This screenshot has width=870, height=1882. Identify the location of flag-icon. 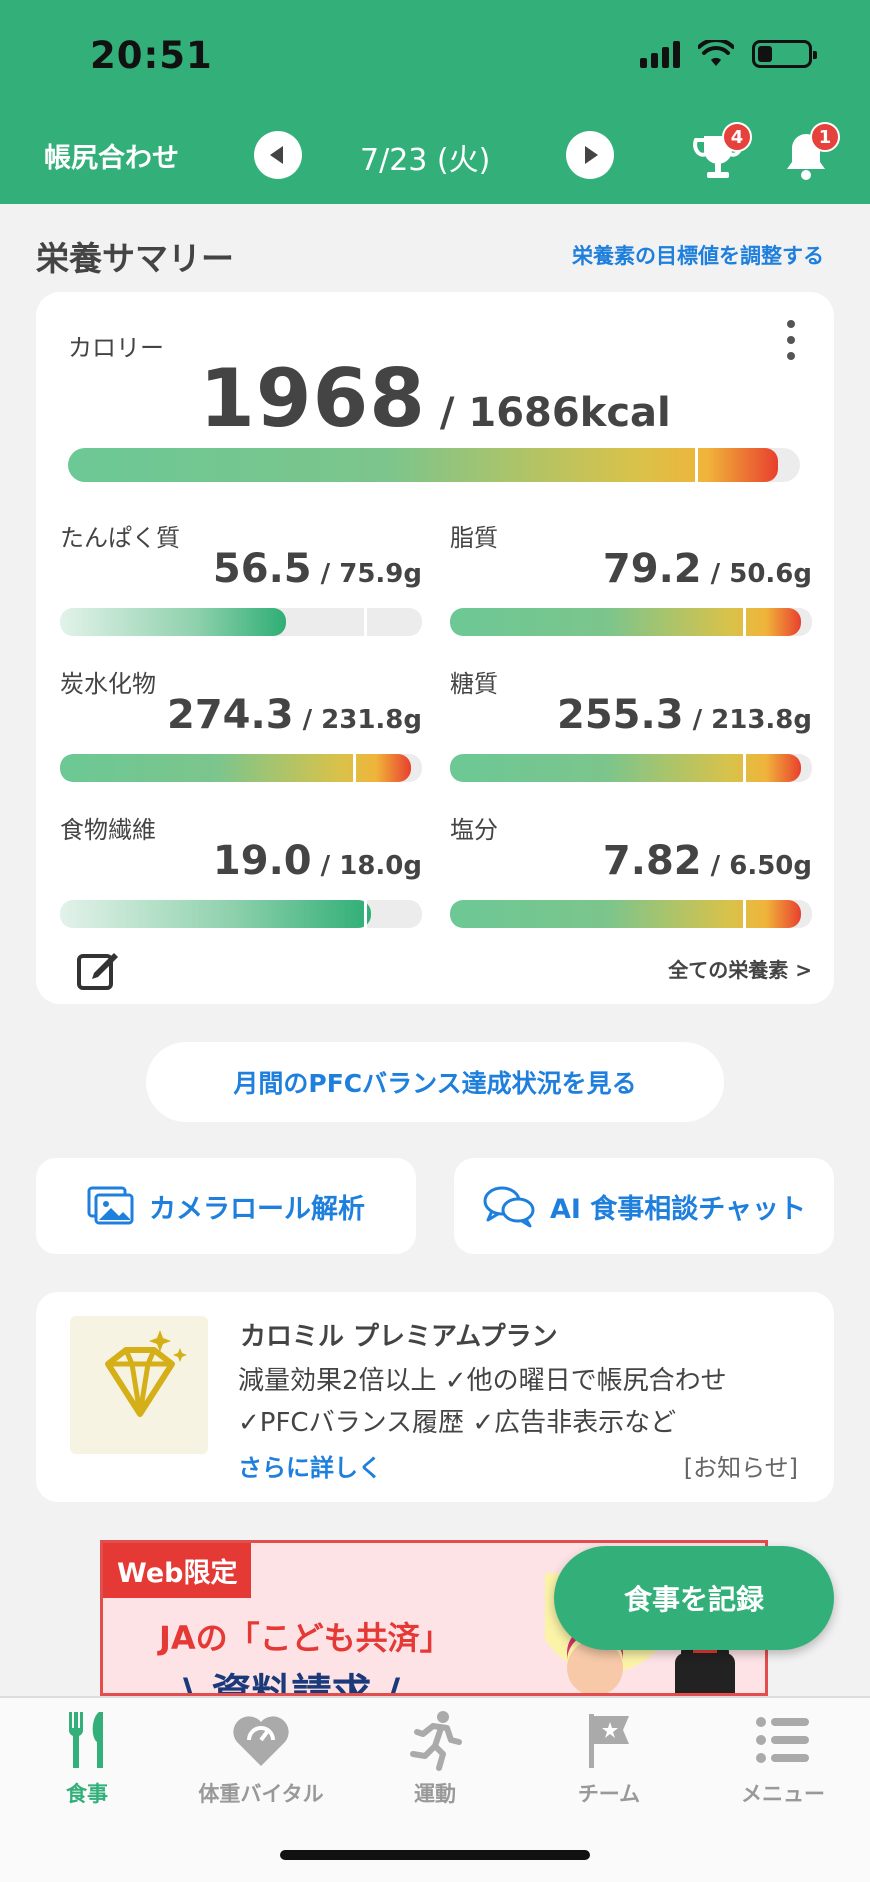
(609, 1741).